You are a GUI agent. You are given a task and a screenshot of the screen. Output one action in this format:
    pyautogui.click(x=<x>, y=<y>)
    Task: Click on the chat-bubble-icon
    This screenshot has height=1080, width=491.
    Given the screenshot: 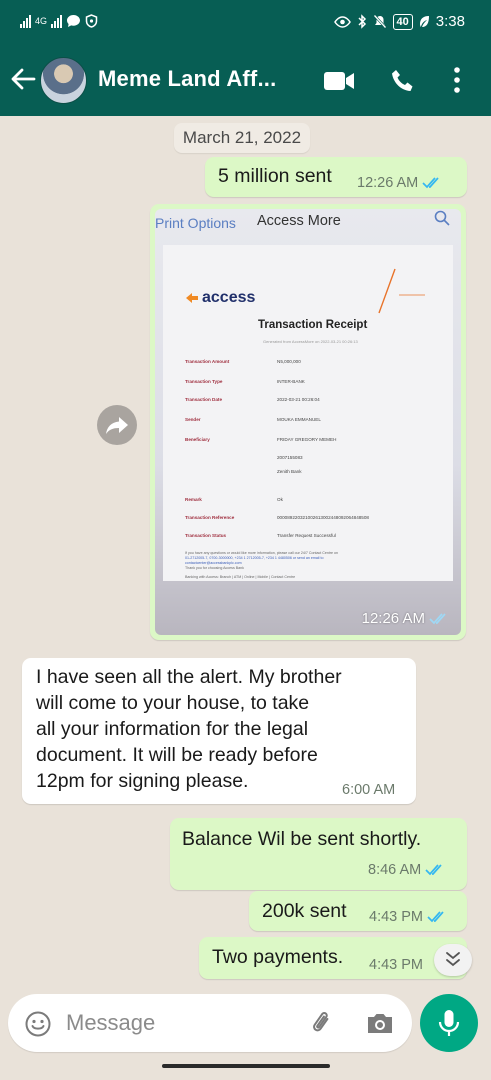 What is the action you would take?
    pyautogui.click(x=74, y=21)
    